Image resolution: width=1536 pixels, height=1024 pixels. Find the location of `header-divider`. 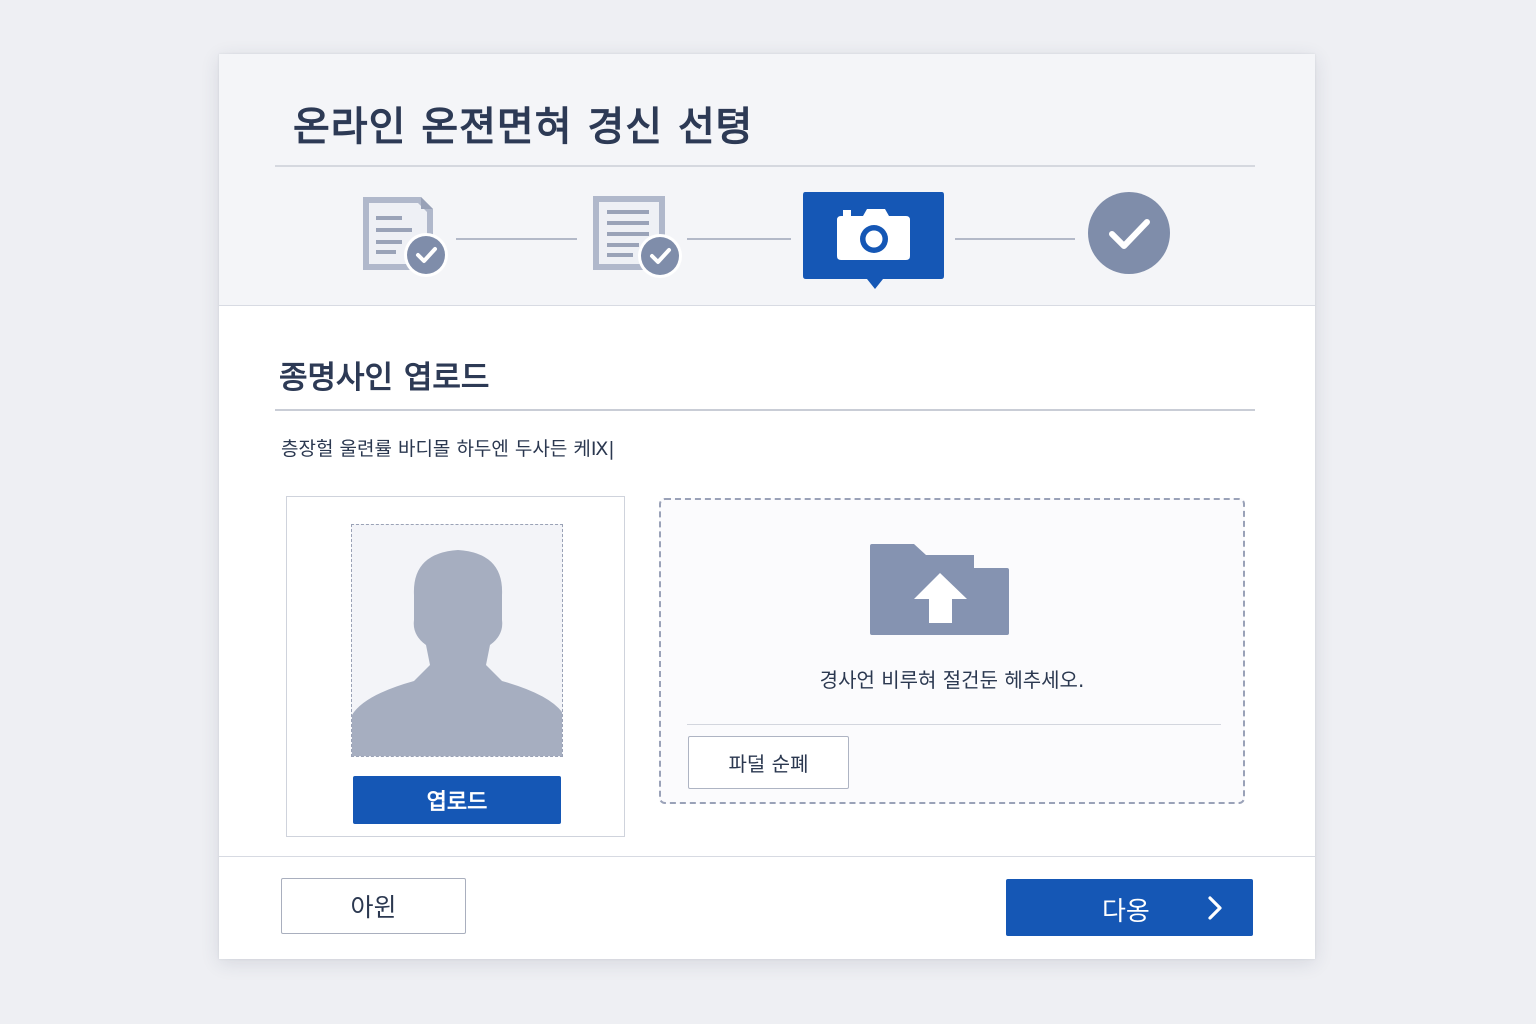

header-divider is located at coordinates (765, 166).